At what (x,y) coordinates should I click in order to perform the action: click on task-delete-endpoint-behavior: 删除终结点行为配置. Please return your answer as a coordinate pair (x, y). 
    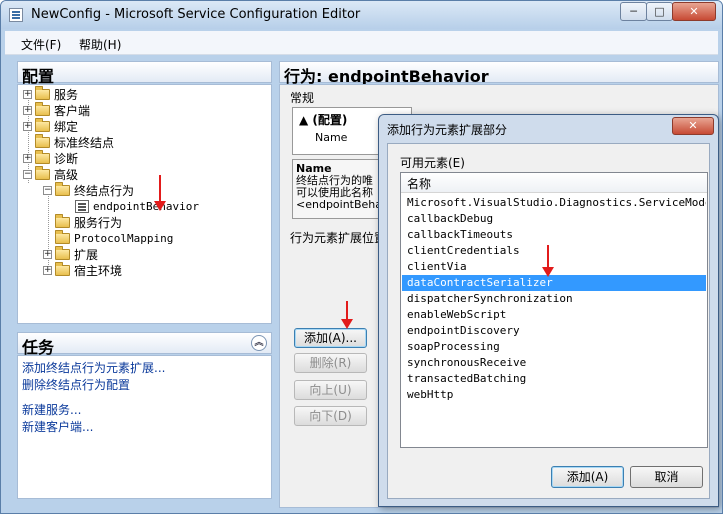
    Looking at the image, I should click on (76, 384).